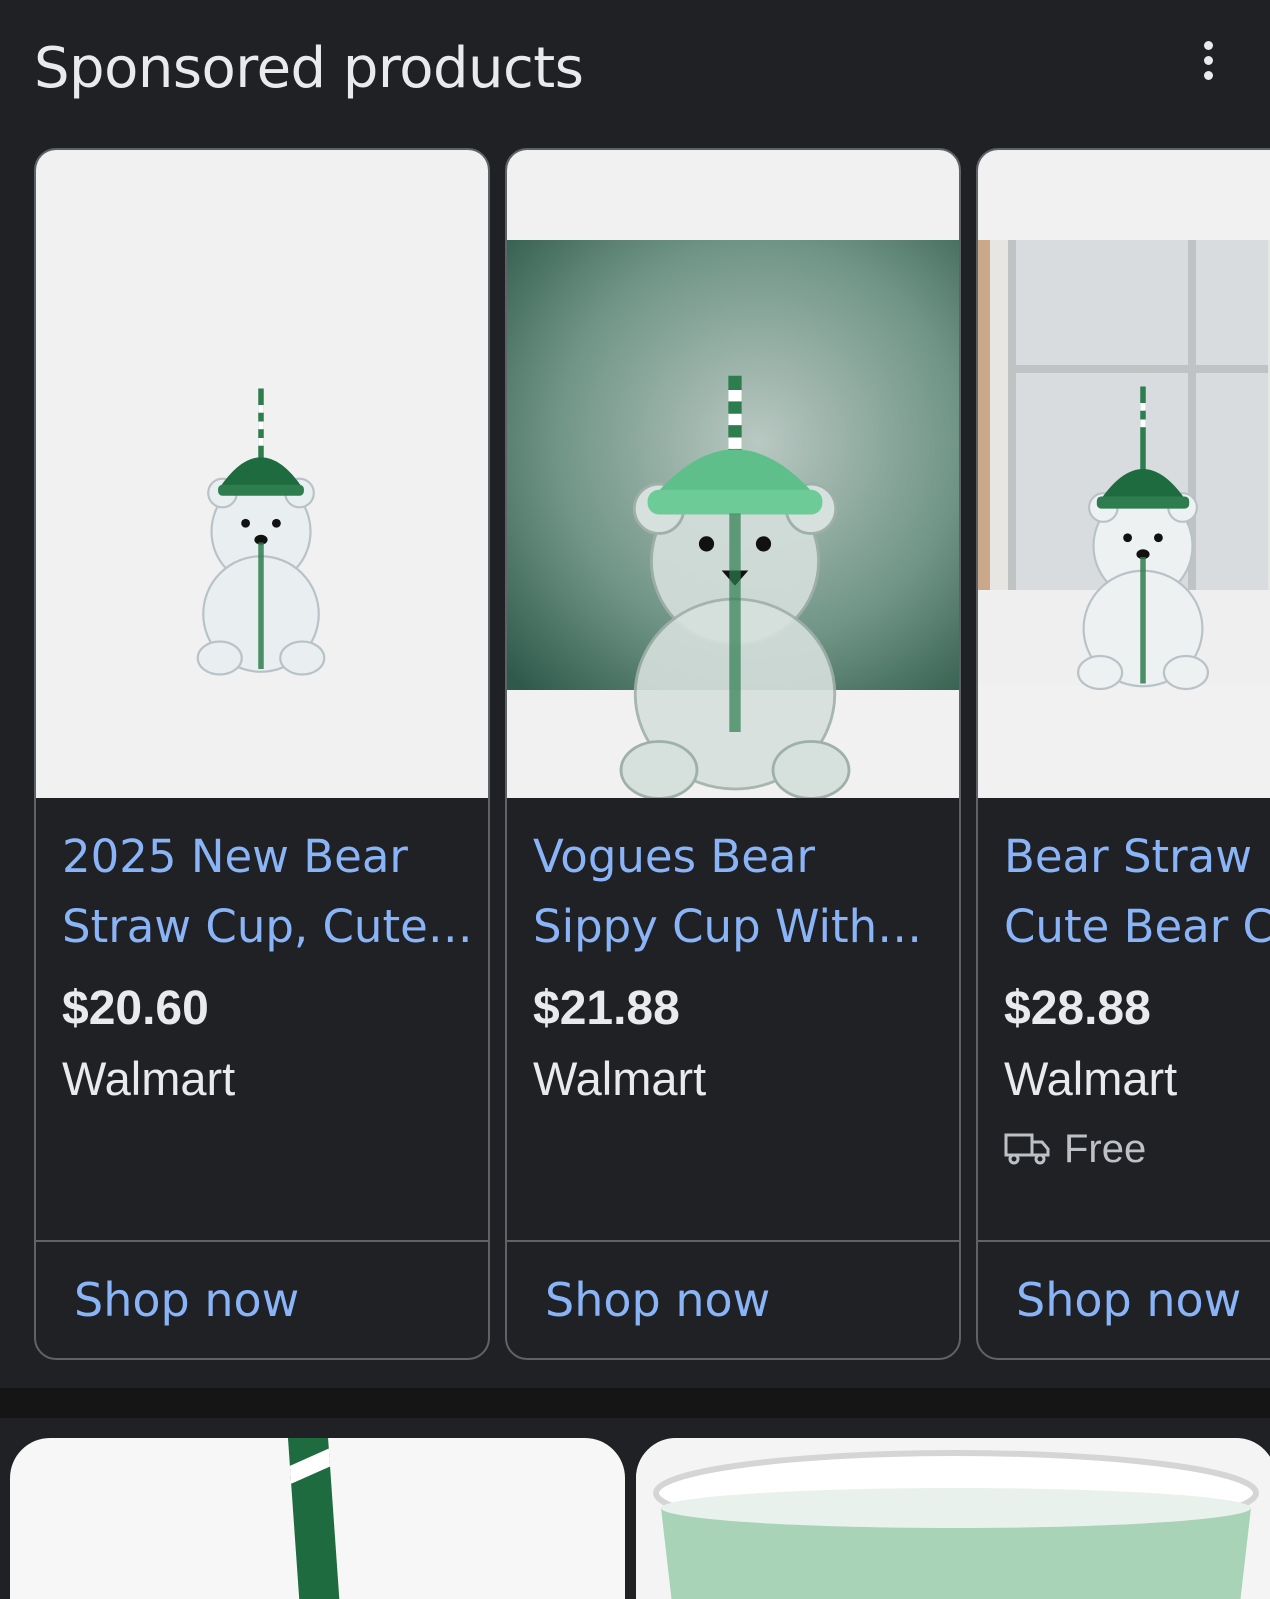  Describe the element at coordinates (1027, 1149) in the screenshot. I see `delivery-truck-icon` at that location.